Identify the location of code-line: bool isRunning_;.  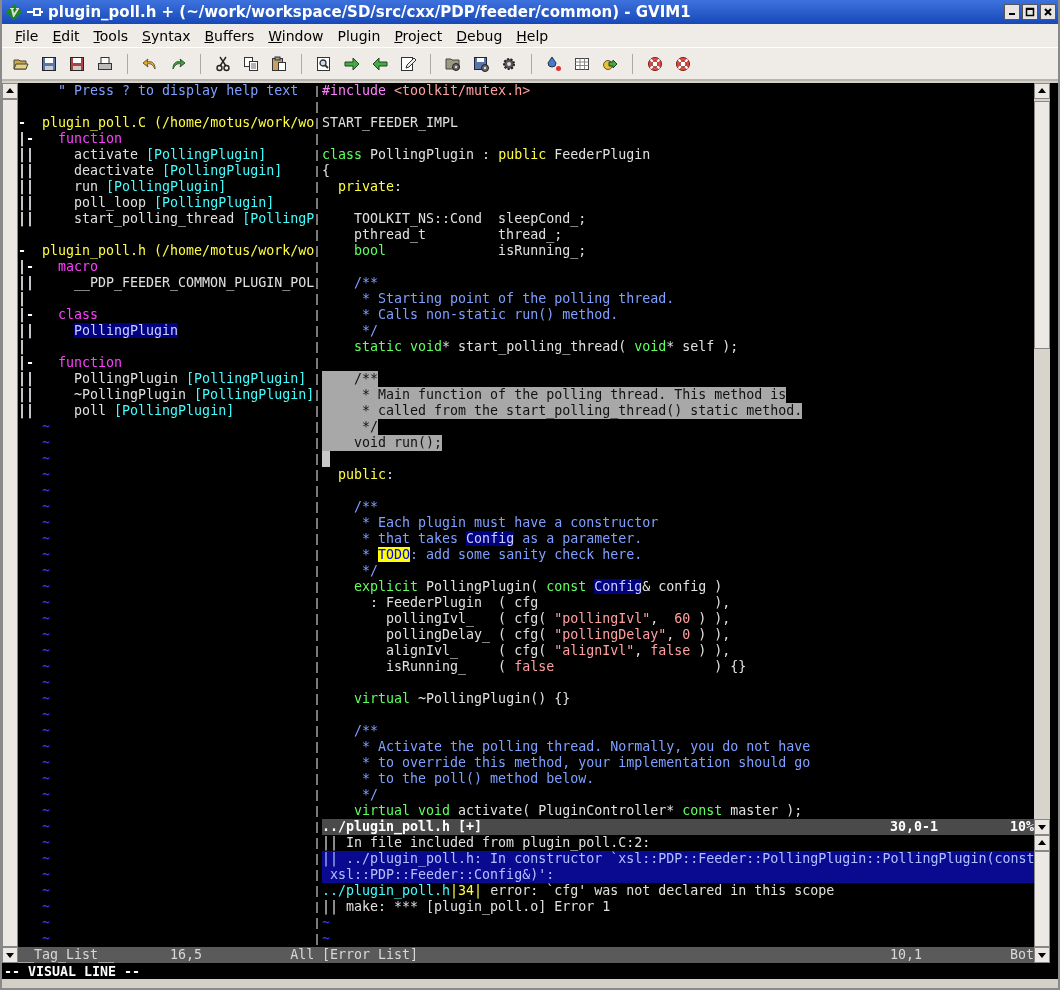
(470, 251).